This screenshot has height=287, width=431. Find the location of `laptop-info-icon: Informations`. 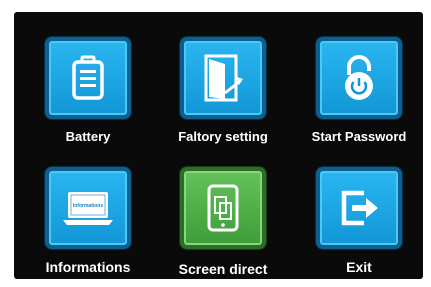

laptop-info-icon: Informations is located at coordinates (88, 208).